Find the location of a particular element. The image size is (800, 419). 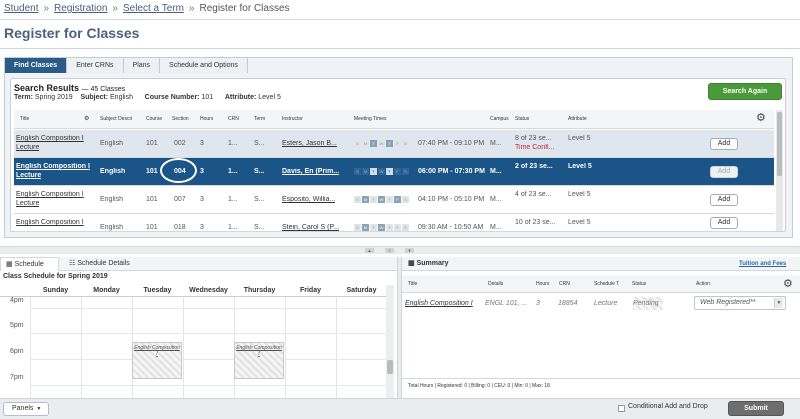

hour-label: 5pm is located at coordinates (17, 325).